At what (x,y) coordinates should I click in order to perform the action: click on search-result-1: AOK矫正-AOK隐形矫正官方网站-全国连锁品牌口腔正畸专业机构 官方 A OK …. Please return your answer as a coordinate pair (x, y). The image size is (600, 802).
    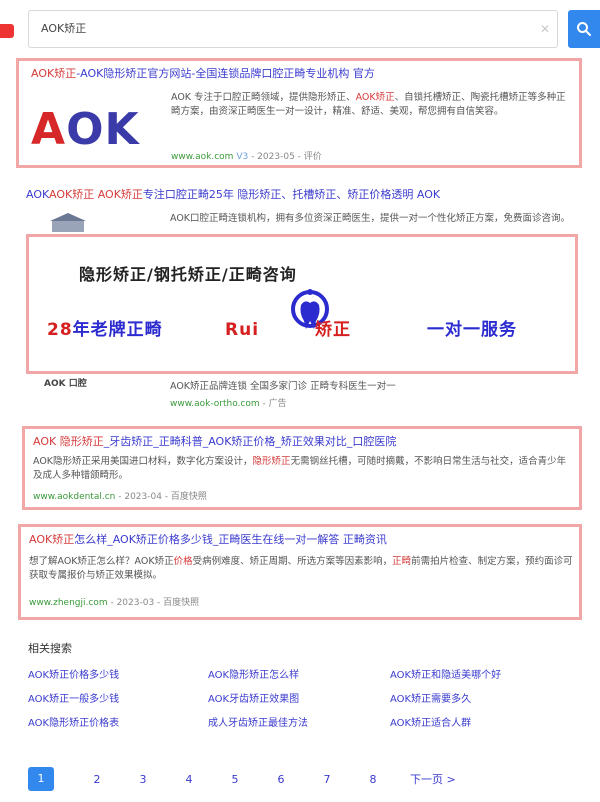
    Looking at the image, I should click on (299, 113).